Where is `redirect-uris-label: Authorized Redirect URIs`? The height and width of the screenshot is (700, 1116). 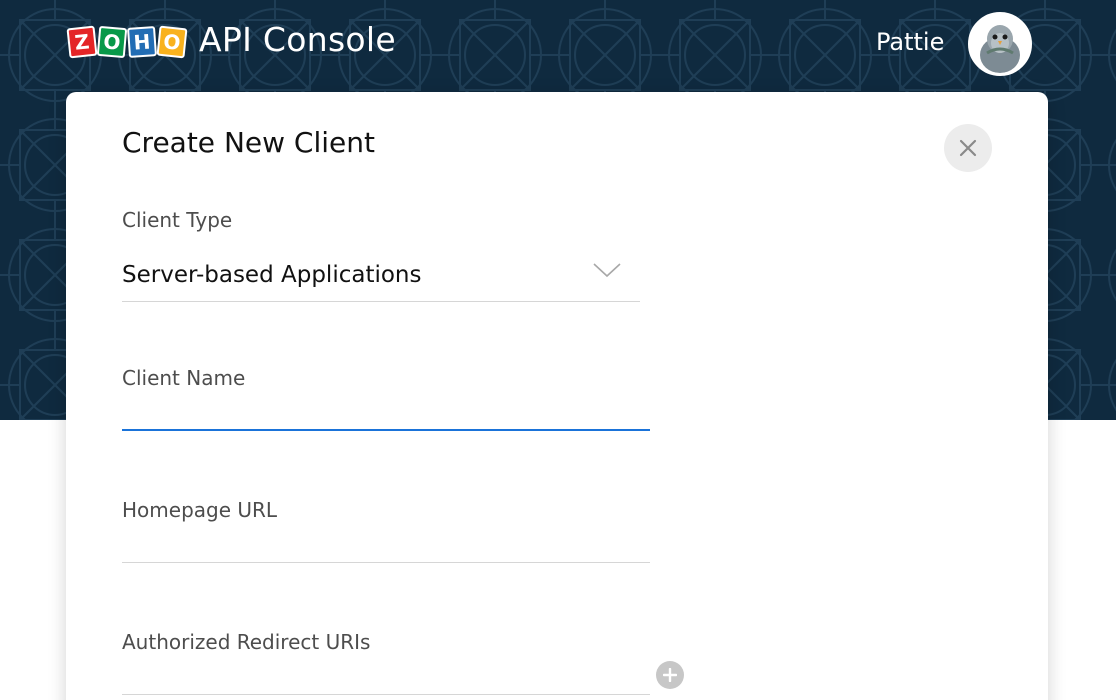 redirect-uris-label: Authorized Redirect URIs is located at coordinates (246, 642).